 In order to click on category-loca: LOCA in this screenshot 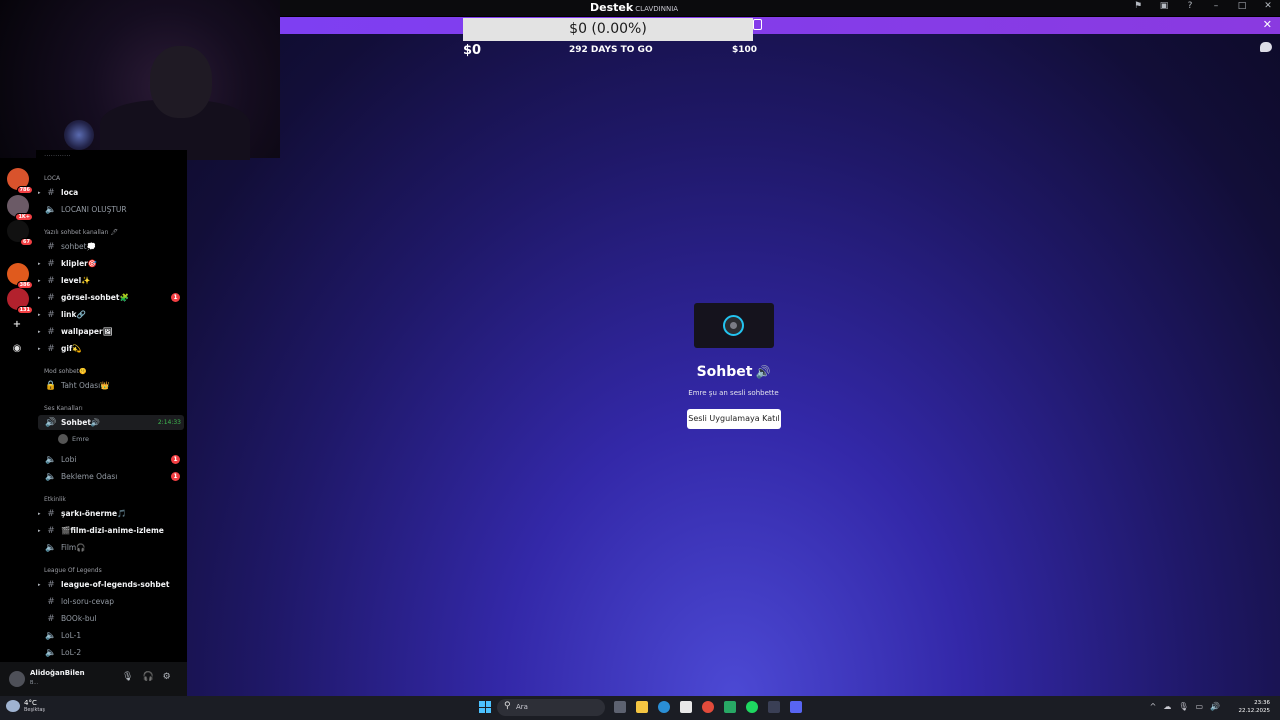, I will do `click(52, 178)`.